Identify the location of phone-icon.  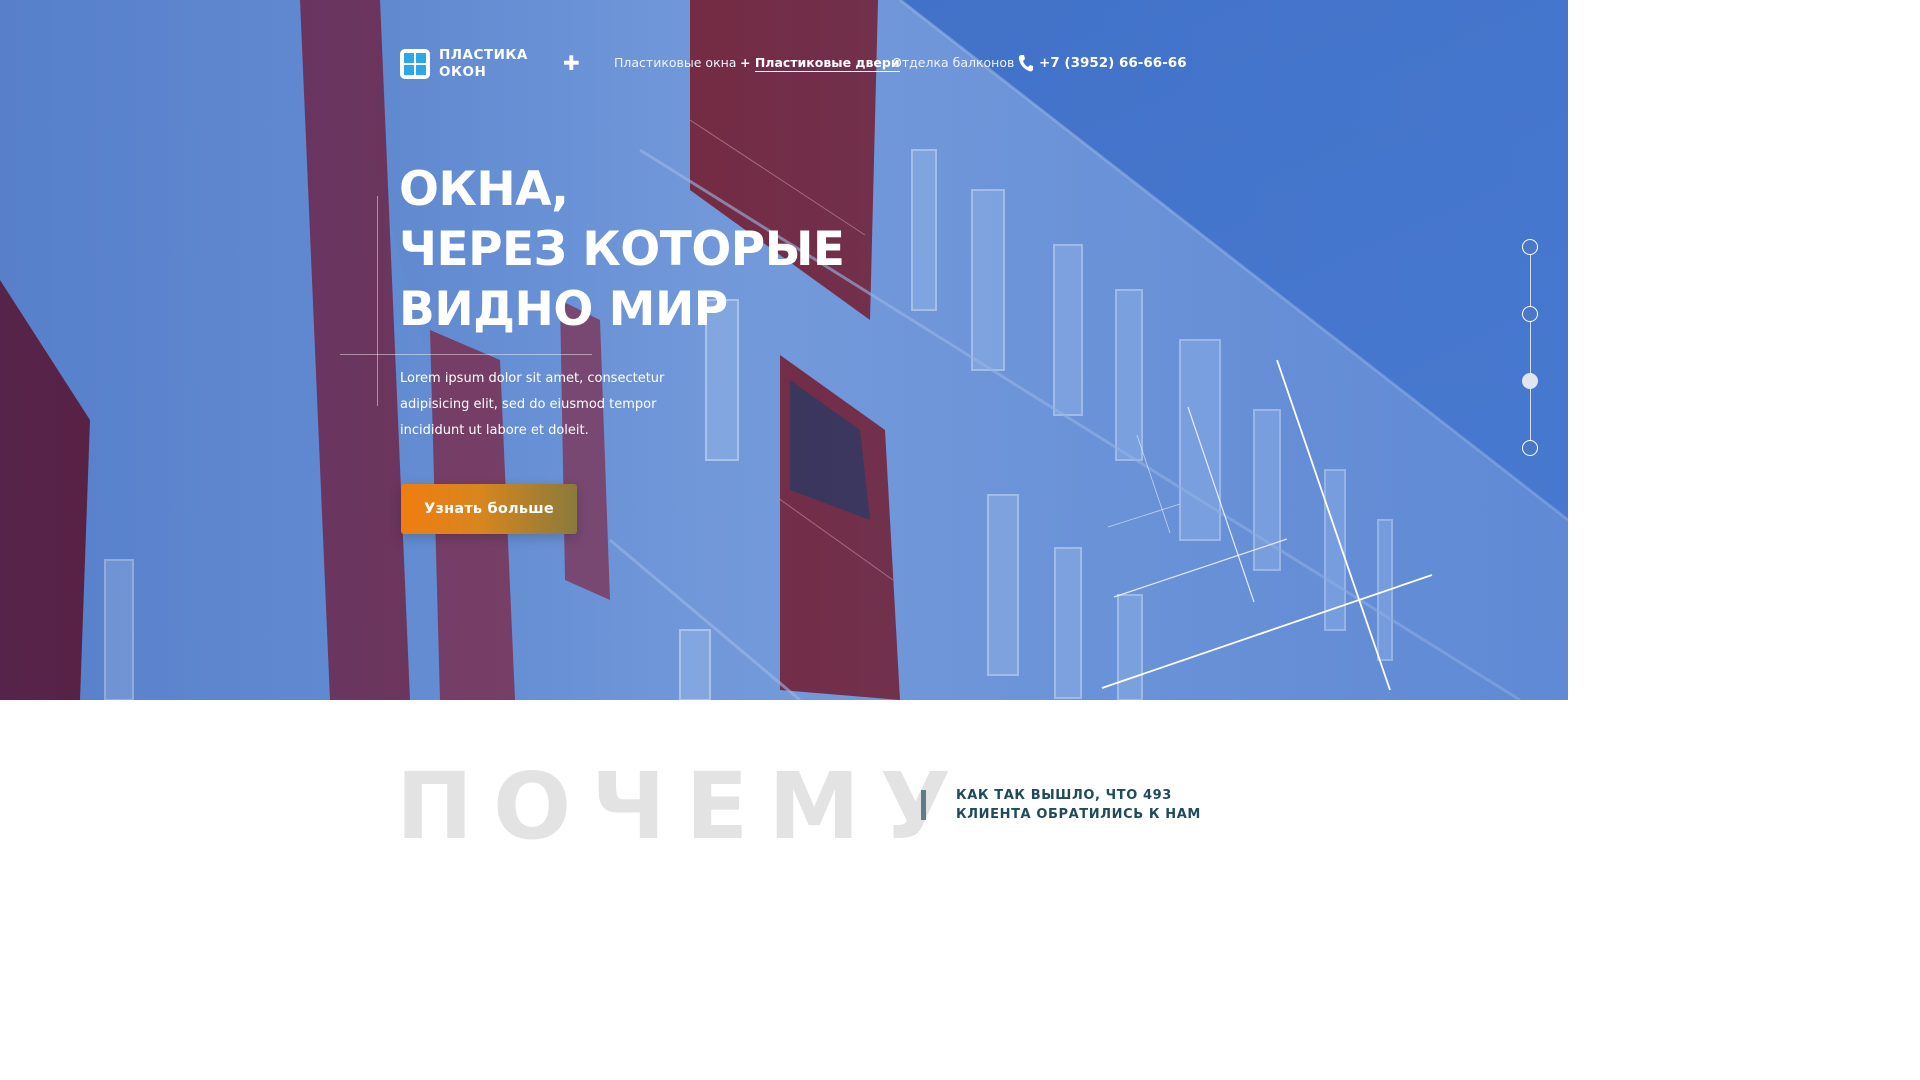
(1025, 63).